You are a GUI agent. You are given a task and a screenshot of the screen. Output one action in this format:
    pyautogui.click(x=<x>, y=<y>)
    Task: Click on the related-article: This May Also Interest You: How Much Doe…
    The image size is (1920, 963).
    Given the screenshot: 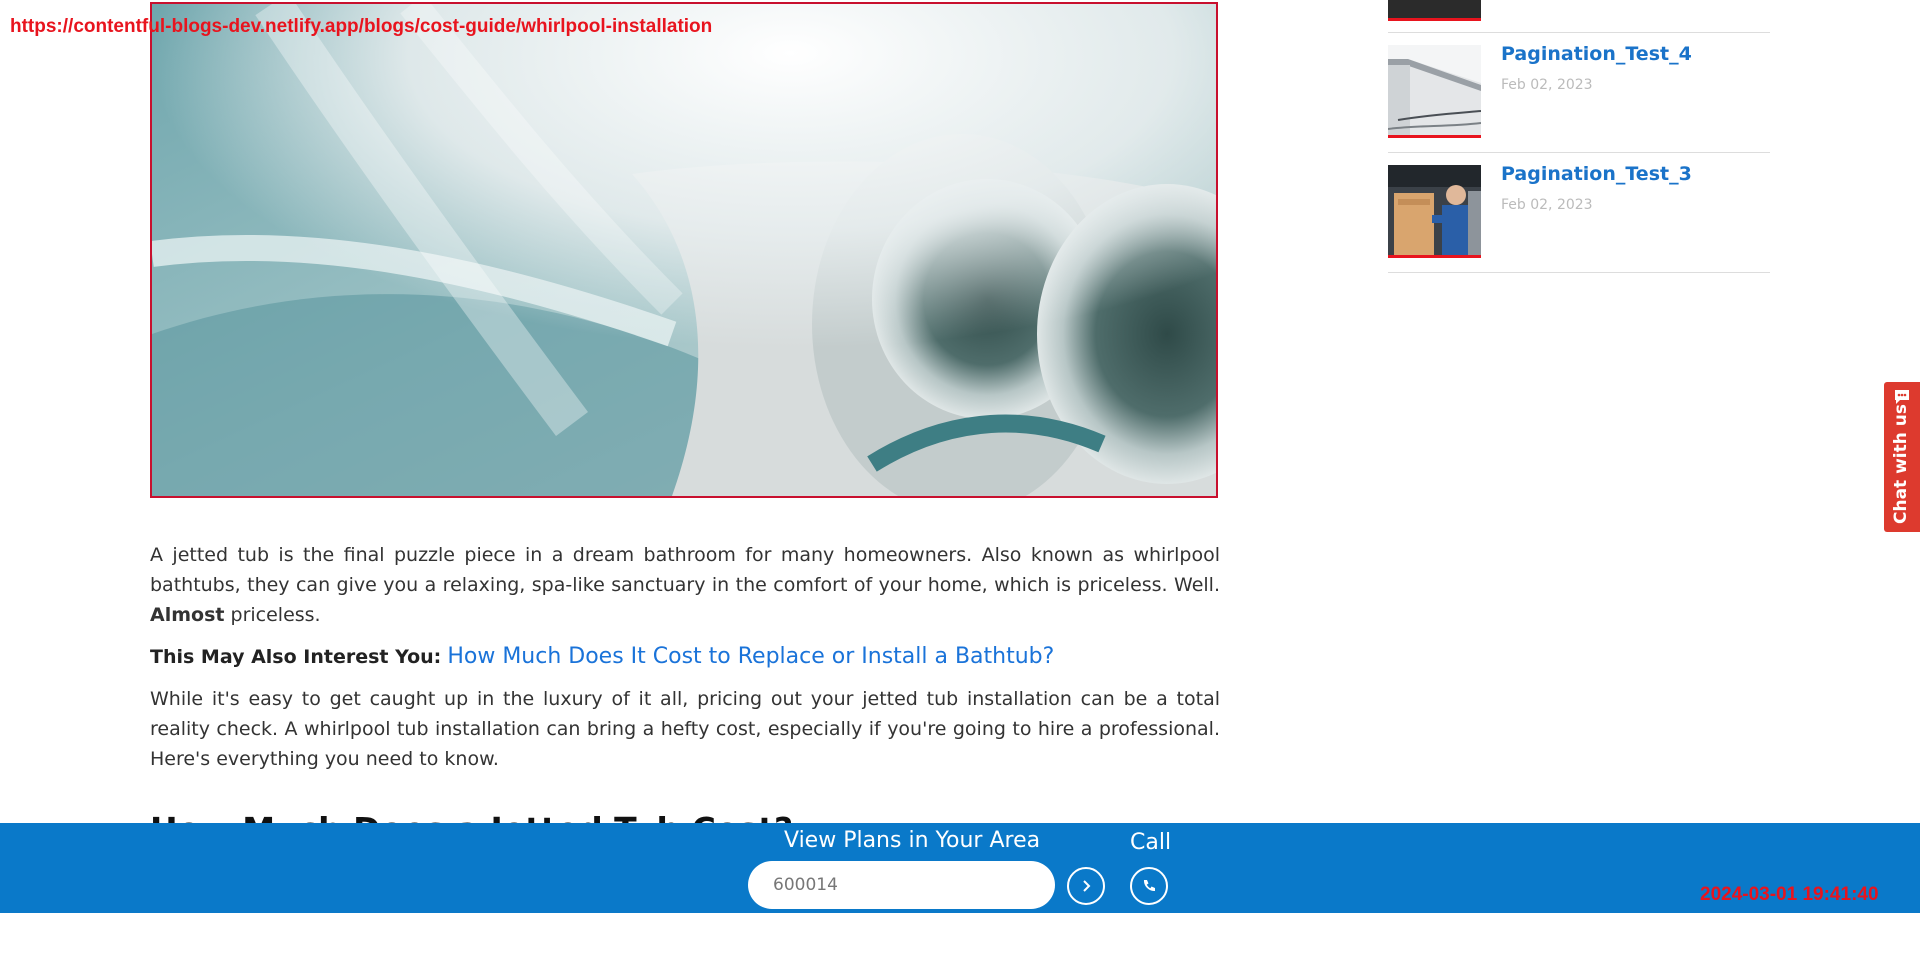 What is the action you would take?
    pyautogui.click(x=685, y=657)
    